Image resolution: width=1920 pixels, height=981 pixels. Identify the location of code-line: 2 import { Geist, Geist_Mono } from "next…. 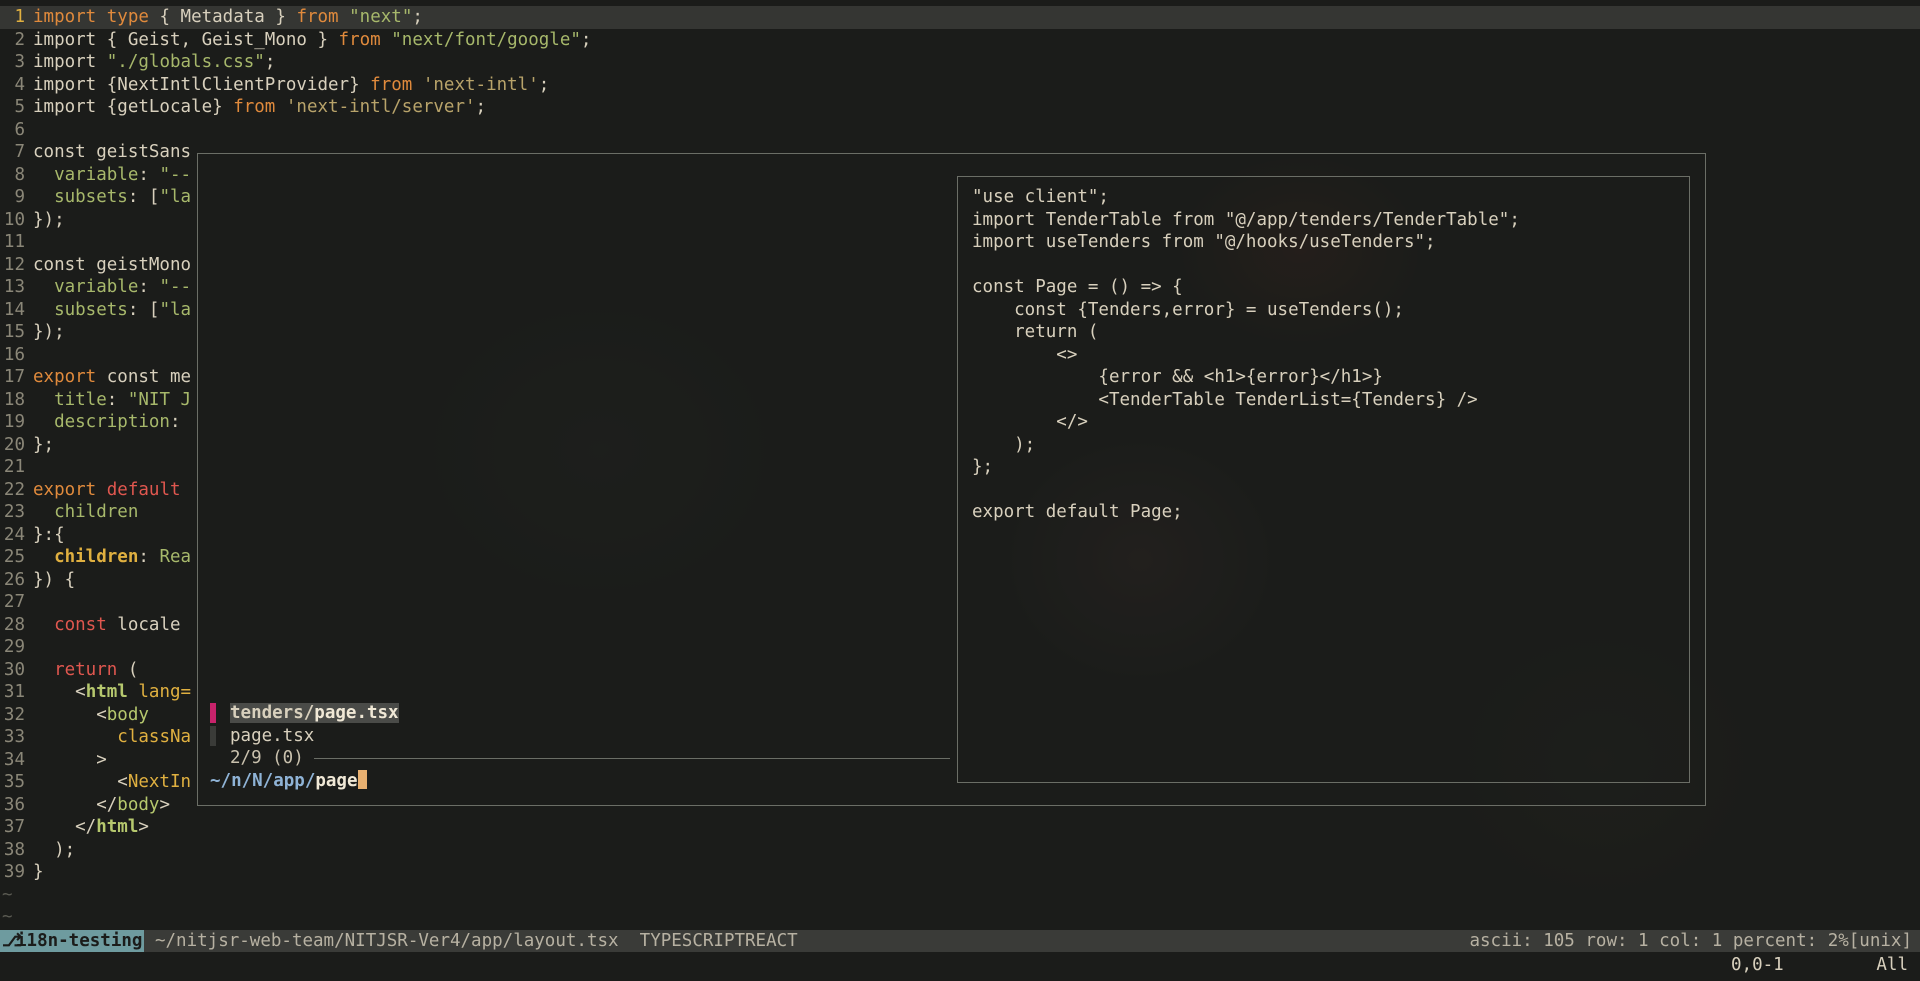
(960, 40).